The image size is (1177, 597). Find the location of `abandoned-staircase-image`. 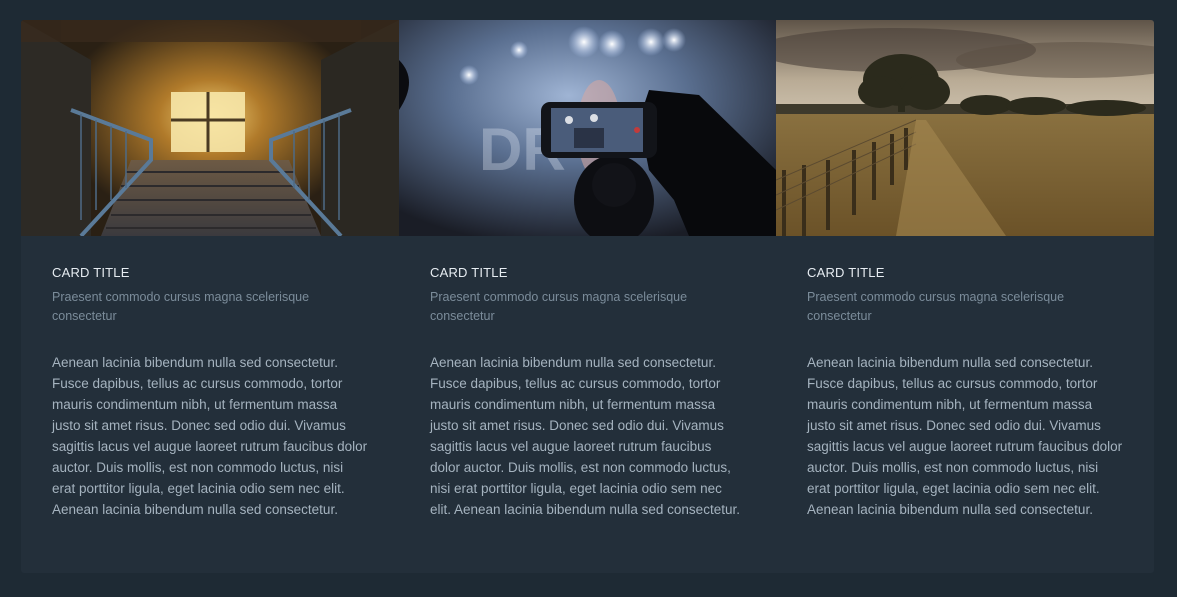

abandoned-staircase-image is located at coordinates (210, 128).